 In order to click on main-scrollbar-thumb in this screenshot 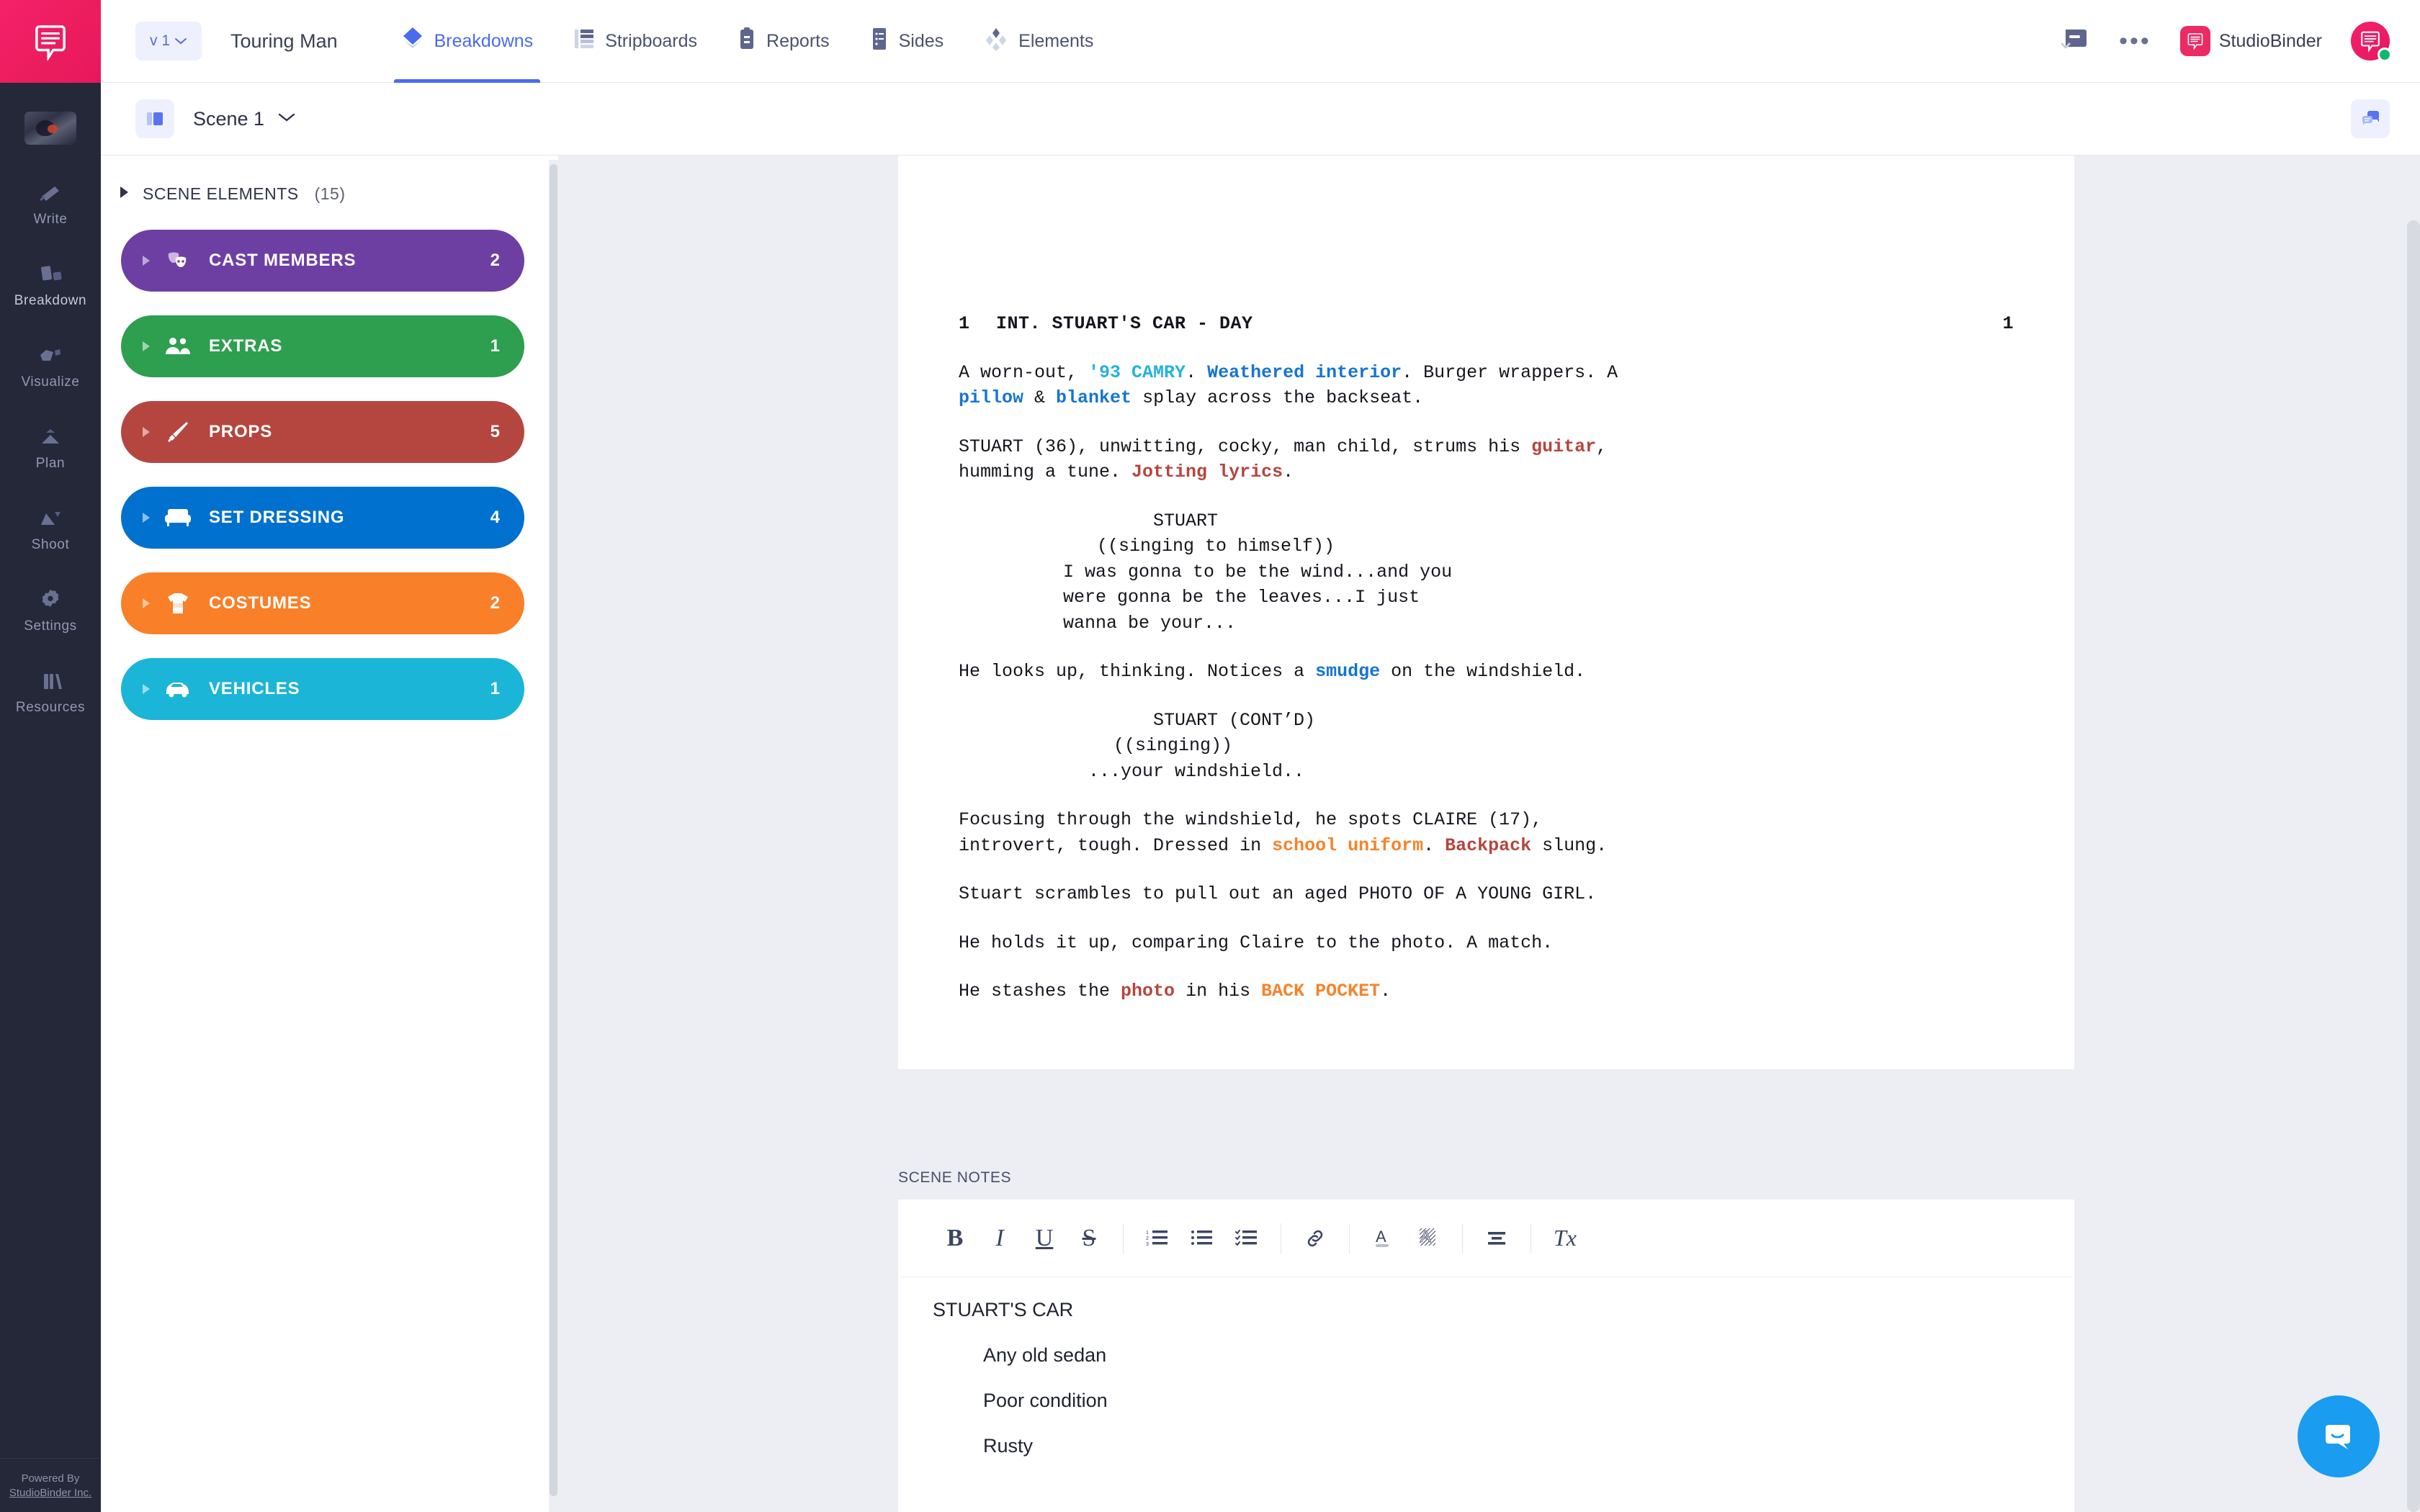, I will do `click(2413, 866)`.